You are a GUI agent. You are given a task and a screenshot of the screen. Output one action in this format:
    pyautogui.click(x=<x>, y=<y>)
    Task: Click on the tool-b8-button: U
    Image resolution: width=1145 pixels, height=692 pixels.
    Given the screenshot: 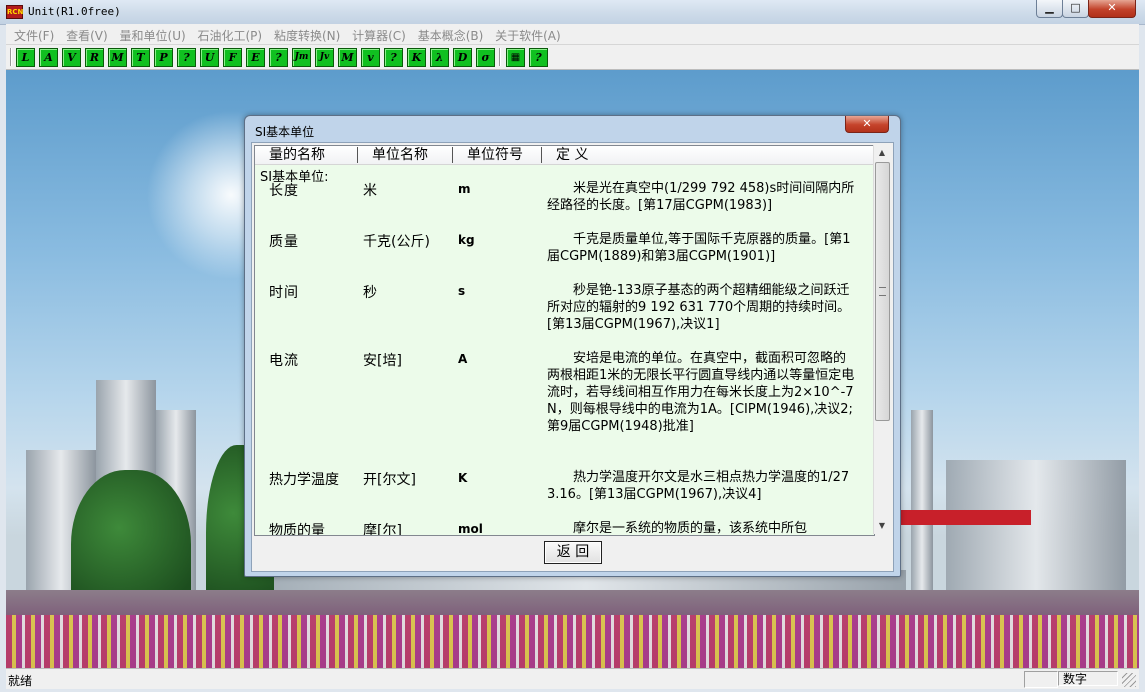 What is the action you would take?
    pyautogui.click(x=209, y=57)
    